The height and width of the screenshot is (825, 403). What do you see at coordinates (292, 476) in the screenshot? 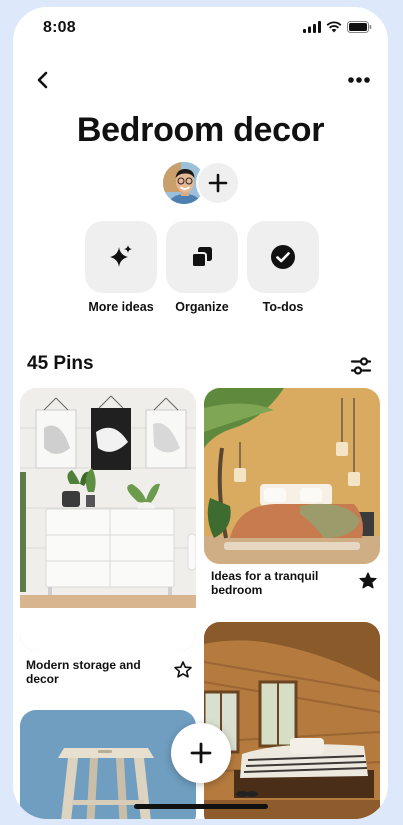
I see `pin-image-bedroom` at bounding box center [292, 476].